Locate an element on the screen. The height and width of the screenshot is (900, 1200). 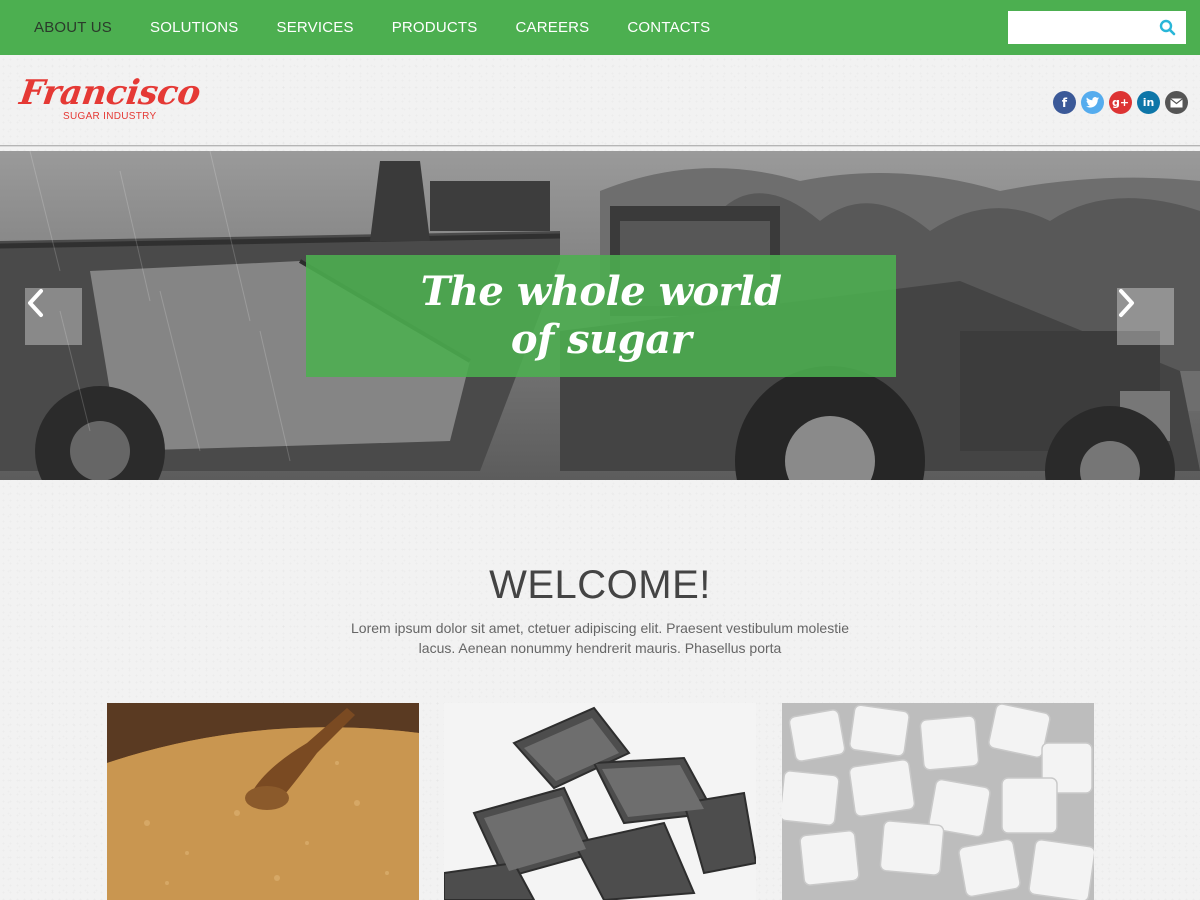
logo: Francisco SUGAR INDUSTRY is located at coordinates (109, 99).